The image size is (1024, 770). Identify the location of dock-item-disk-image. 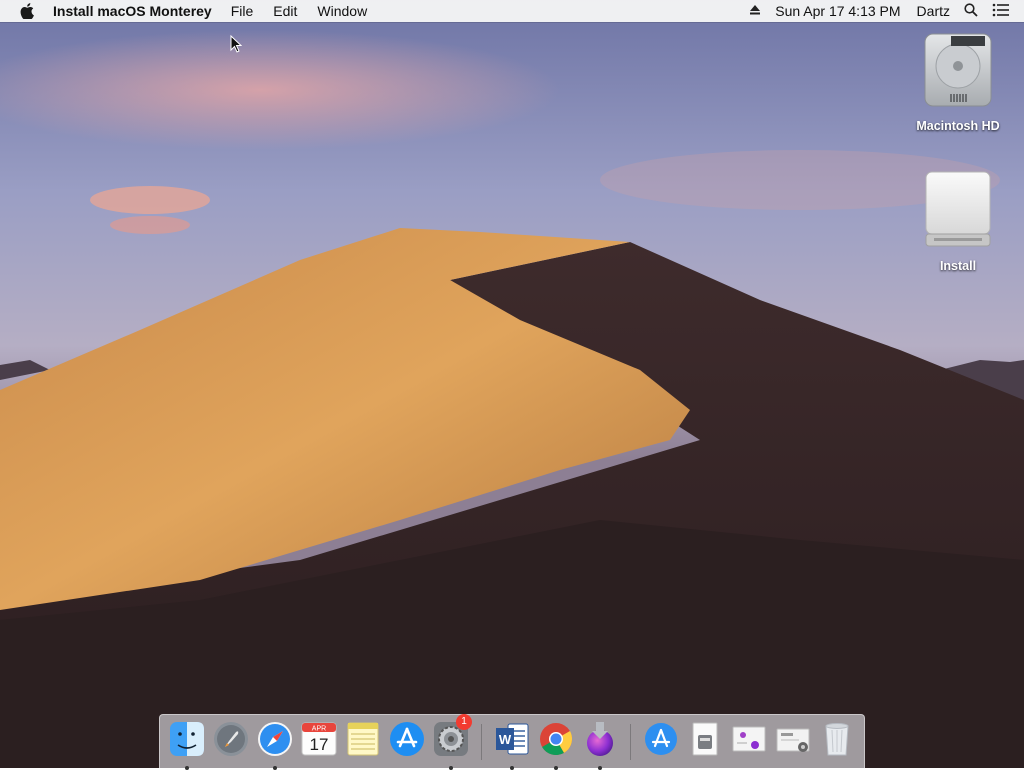
(793, 742).